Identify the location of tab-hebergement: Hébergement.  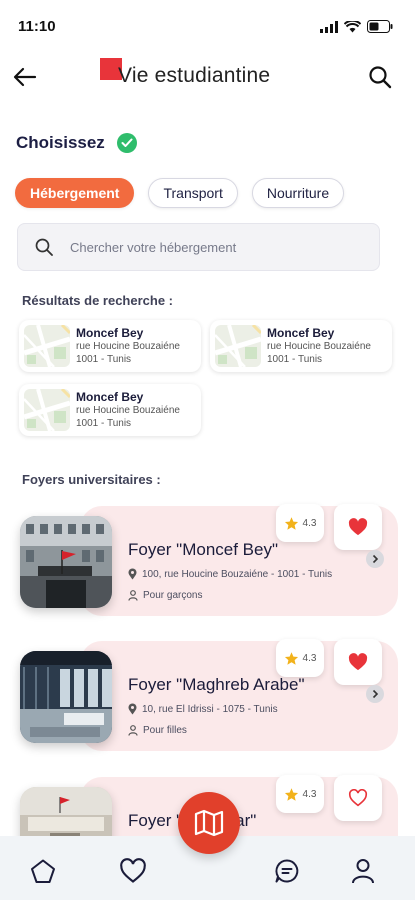
(75, 193).